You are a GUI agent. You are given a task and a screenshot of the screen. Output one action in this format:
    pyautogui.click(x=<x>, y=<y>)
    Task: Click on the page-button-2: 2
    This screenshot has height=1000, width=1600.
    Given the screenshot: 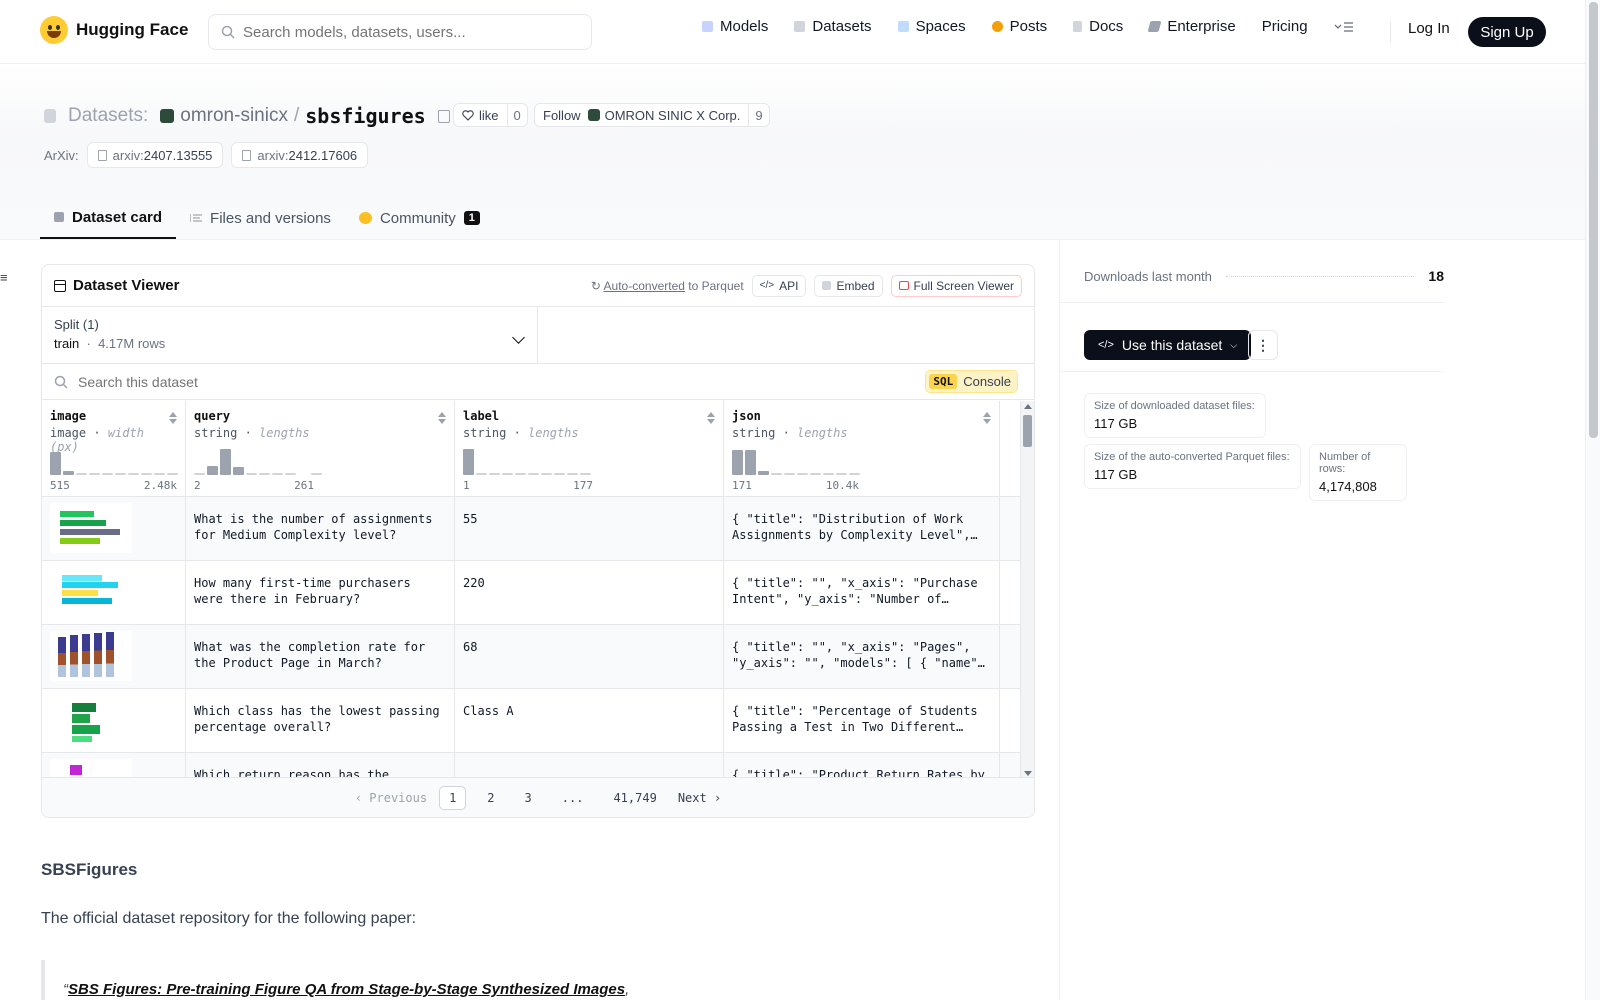 What is the action you would take?
    pyautogui.click(x=490, y=798)
    